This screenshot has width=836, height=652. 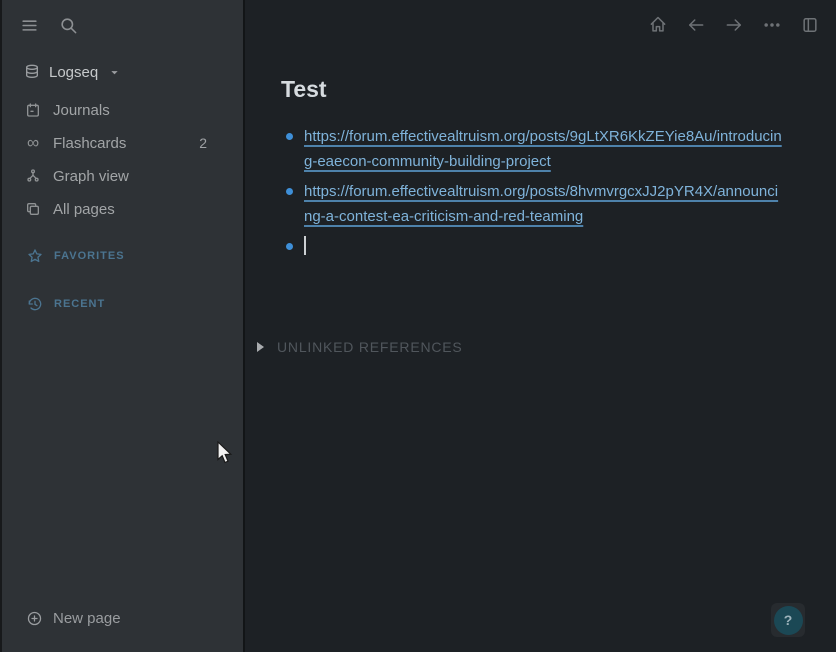 What do you see at coordinates (33, 209) in the screenshot?
I see `pages-icon` at bounding box center [33, 209].